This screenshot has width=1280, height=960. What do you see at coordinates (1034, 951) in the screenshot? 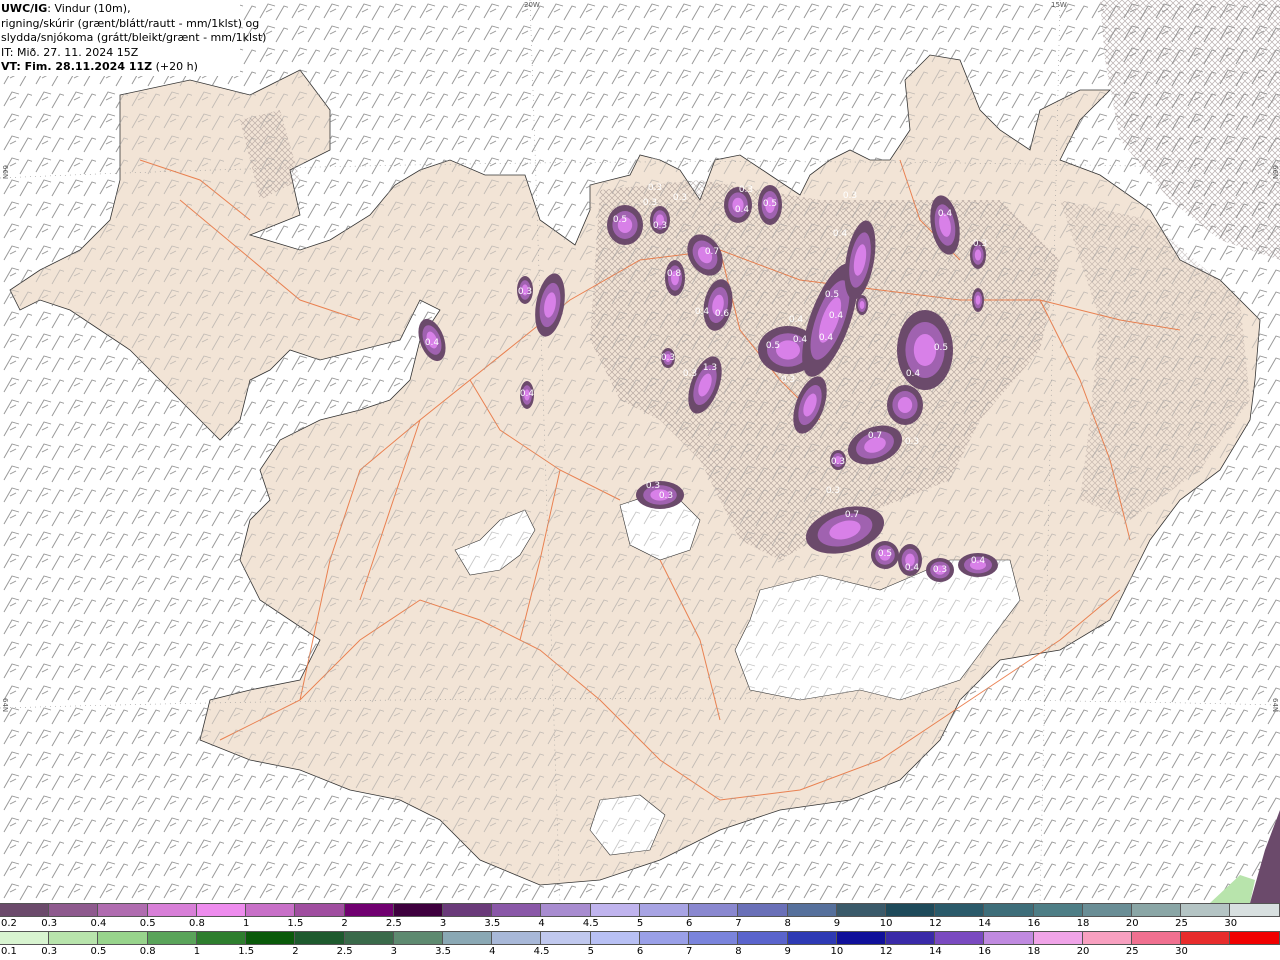
I see `rain-scale-label: 18` at bounding box center [1034, 951].